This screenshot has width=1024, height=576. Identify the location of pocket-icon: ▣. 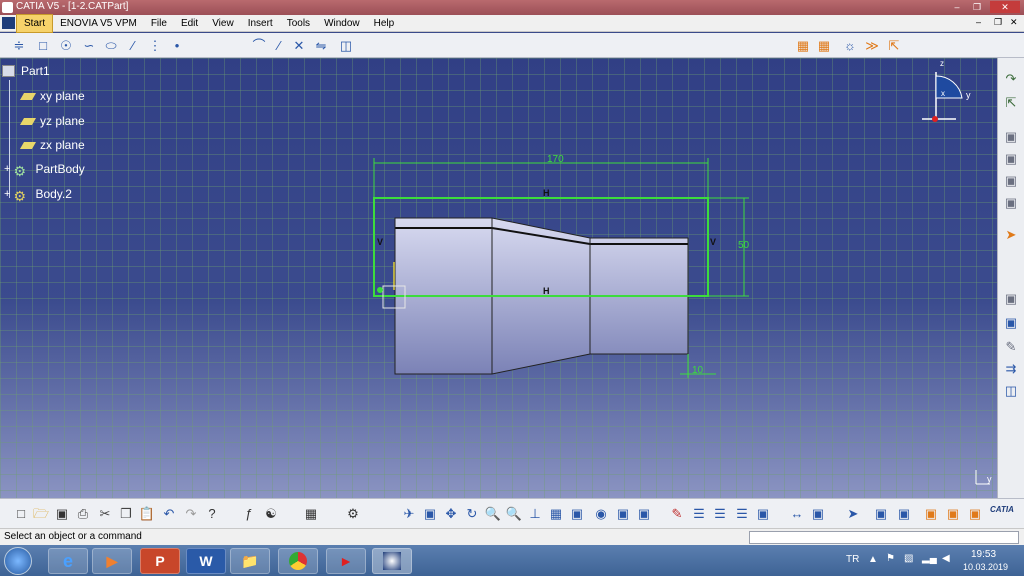
(1011, 159).